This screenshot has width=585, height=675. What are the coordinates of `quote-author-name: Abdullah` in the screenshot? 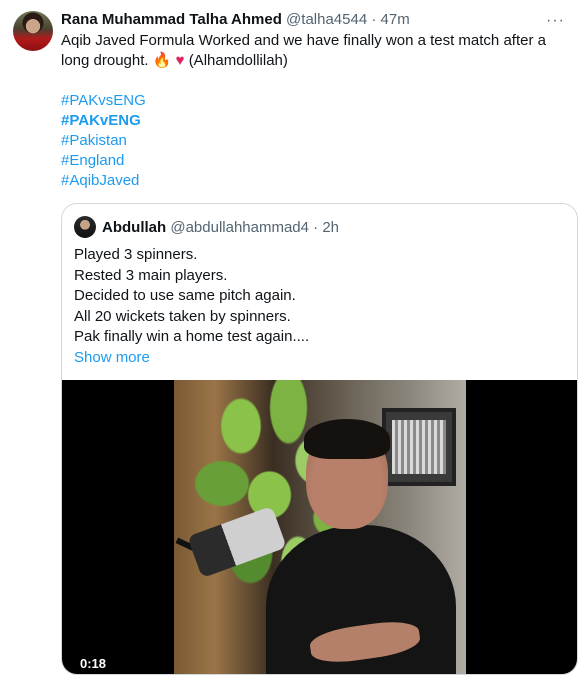 It's located at (134, 227).